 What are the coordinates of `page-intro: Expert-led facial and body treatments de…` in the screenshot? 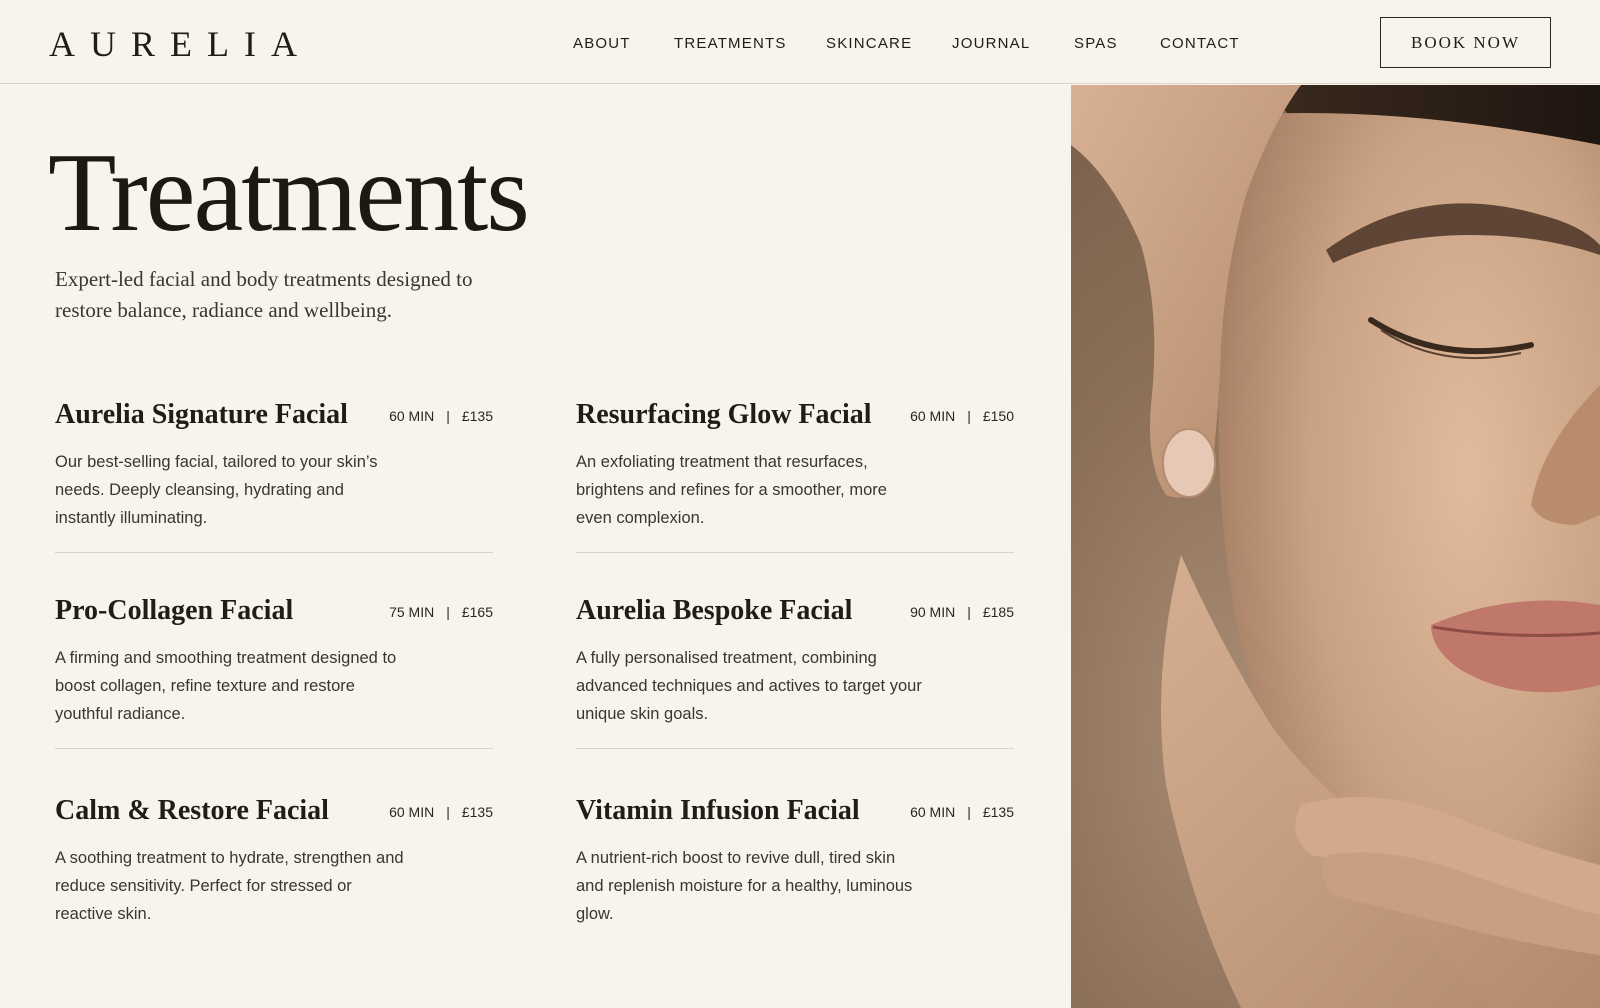 It's located at (264, 294).